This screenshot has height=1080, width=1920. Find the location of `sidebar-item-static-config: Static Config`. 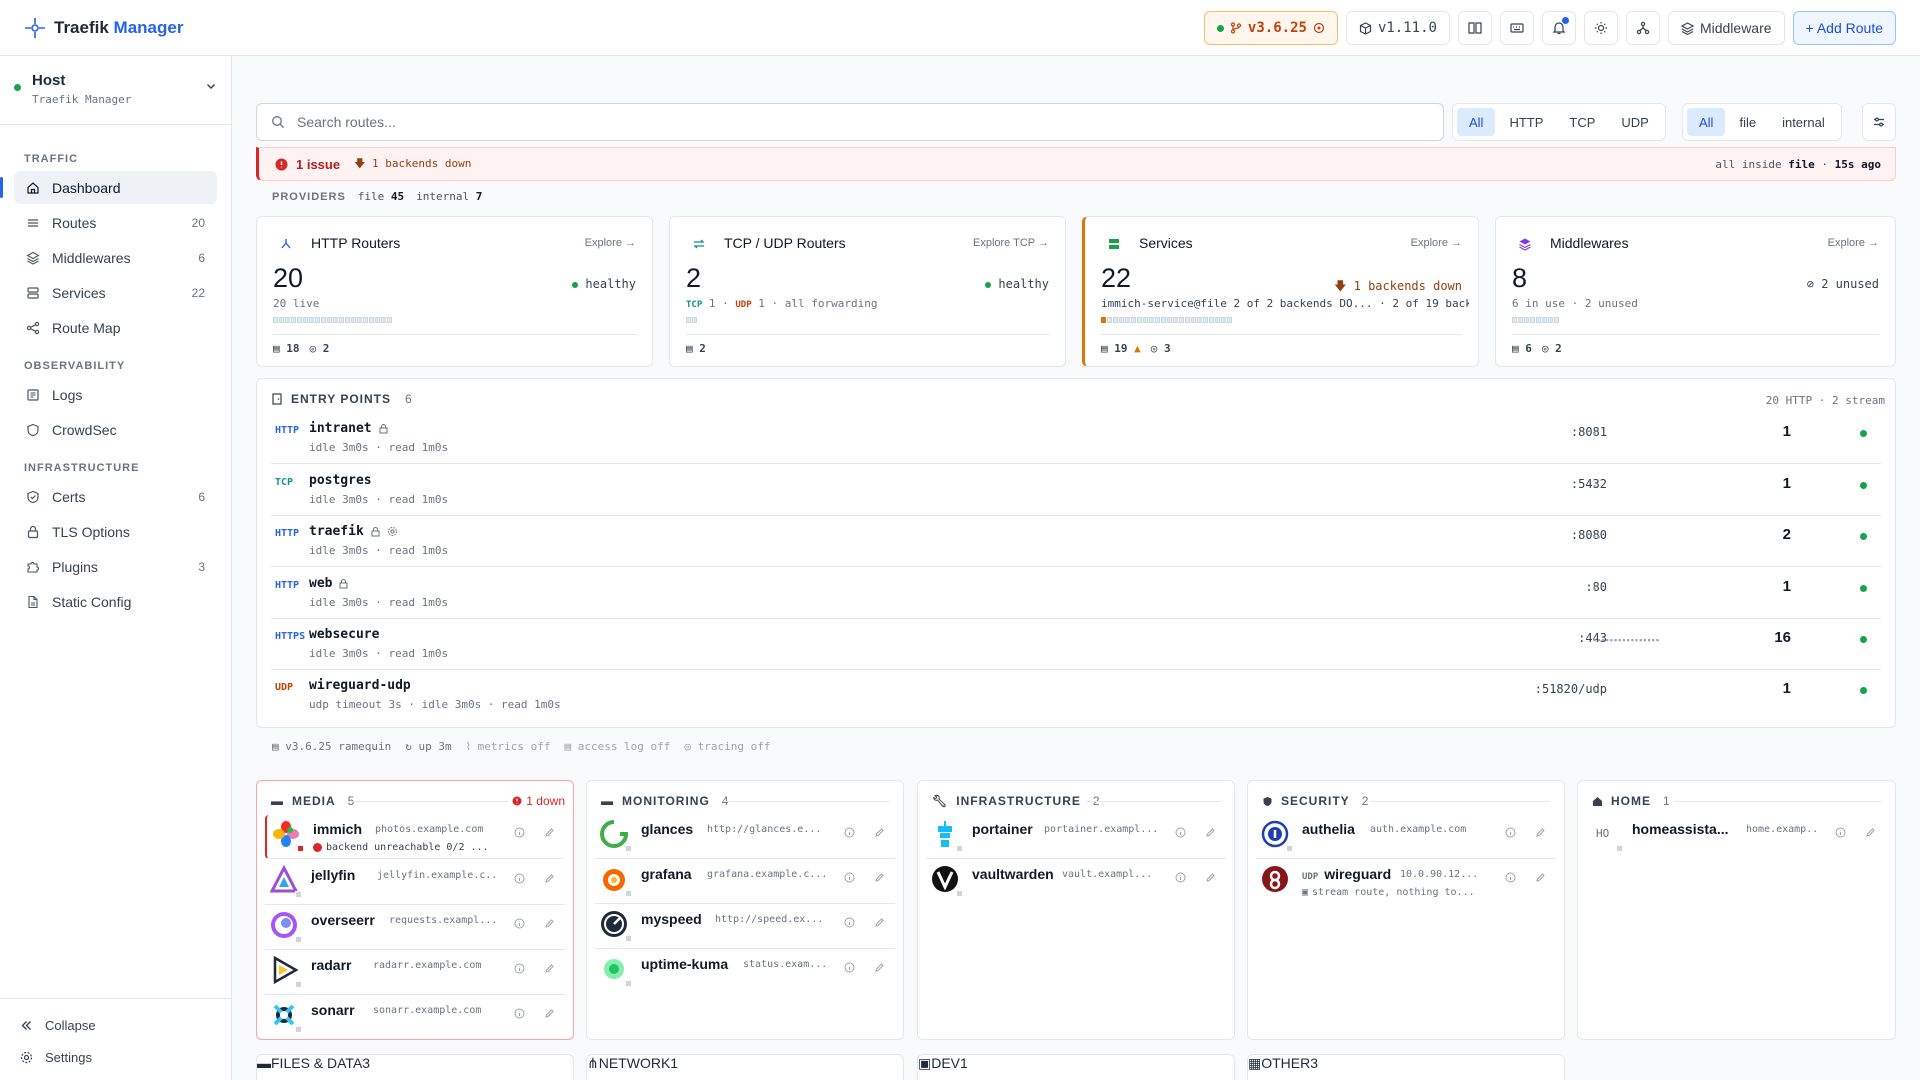

sidebar-item-static-config: Static Config is located at coordinates (115, 601).